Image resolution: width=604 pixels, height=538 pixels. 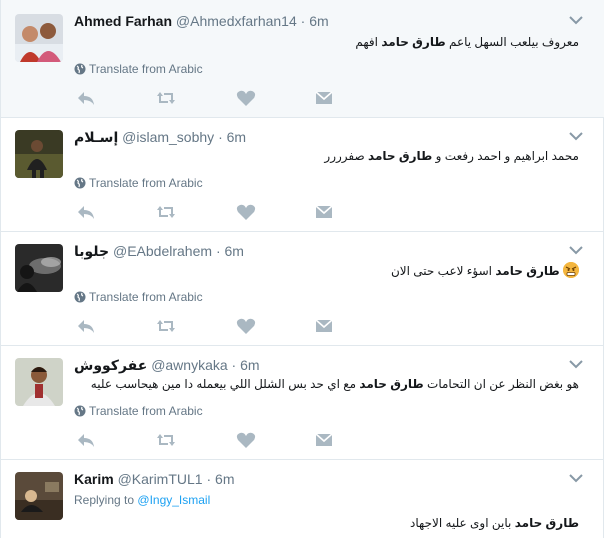 What do you see at coordinates (168, 137) in the screenshot?
I see `user-handle: @islam_sobhy` at bounding box center [168, 137].